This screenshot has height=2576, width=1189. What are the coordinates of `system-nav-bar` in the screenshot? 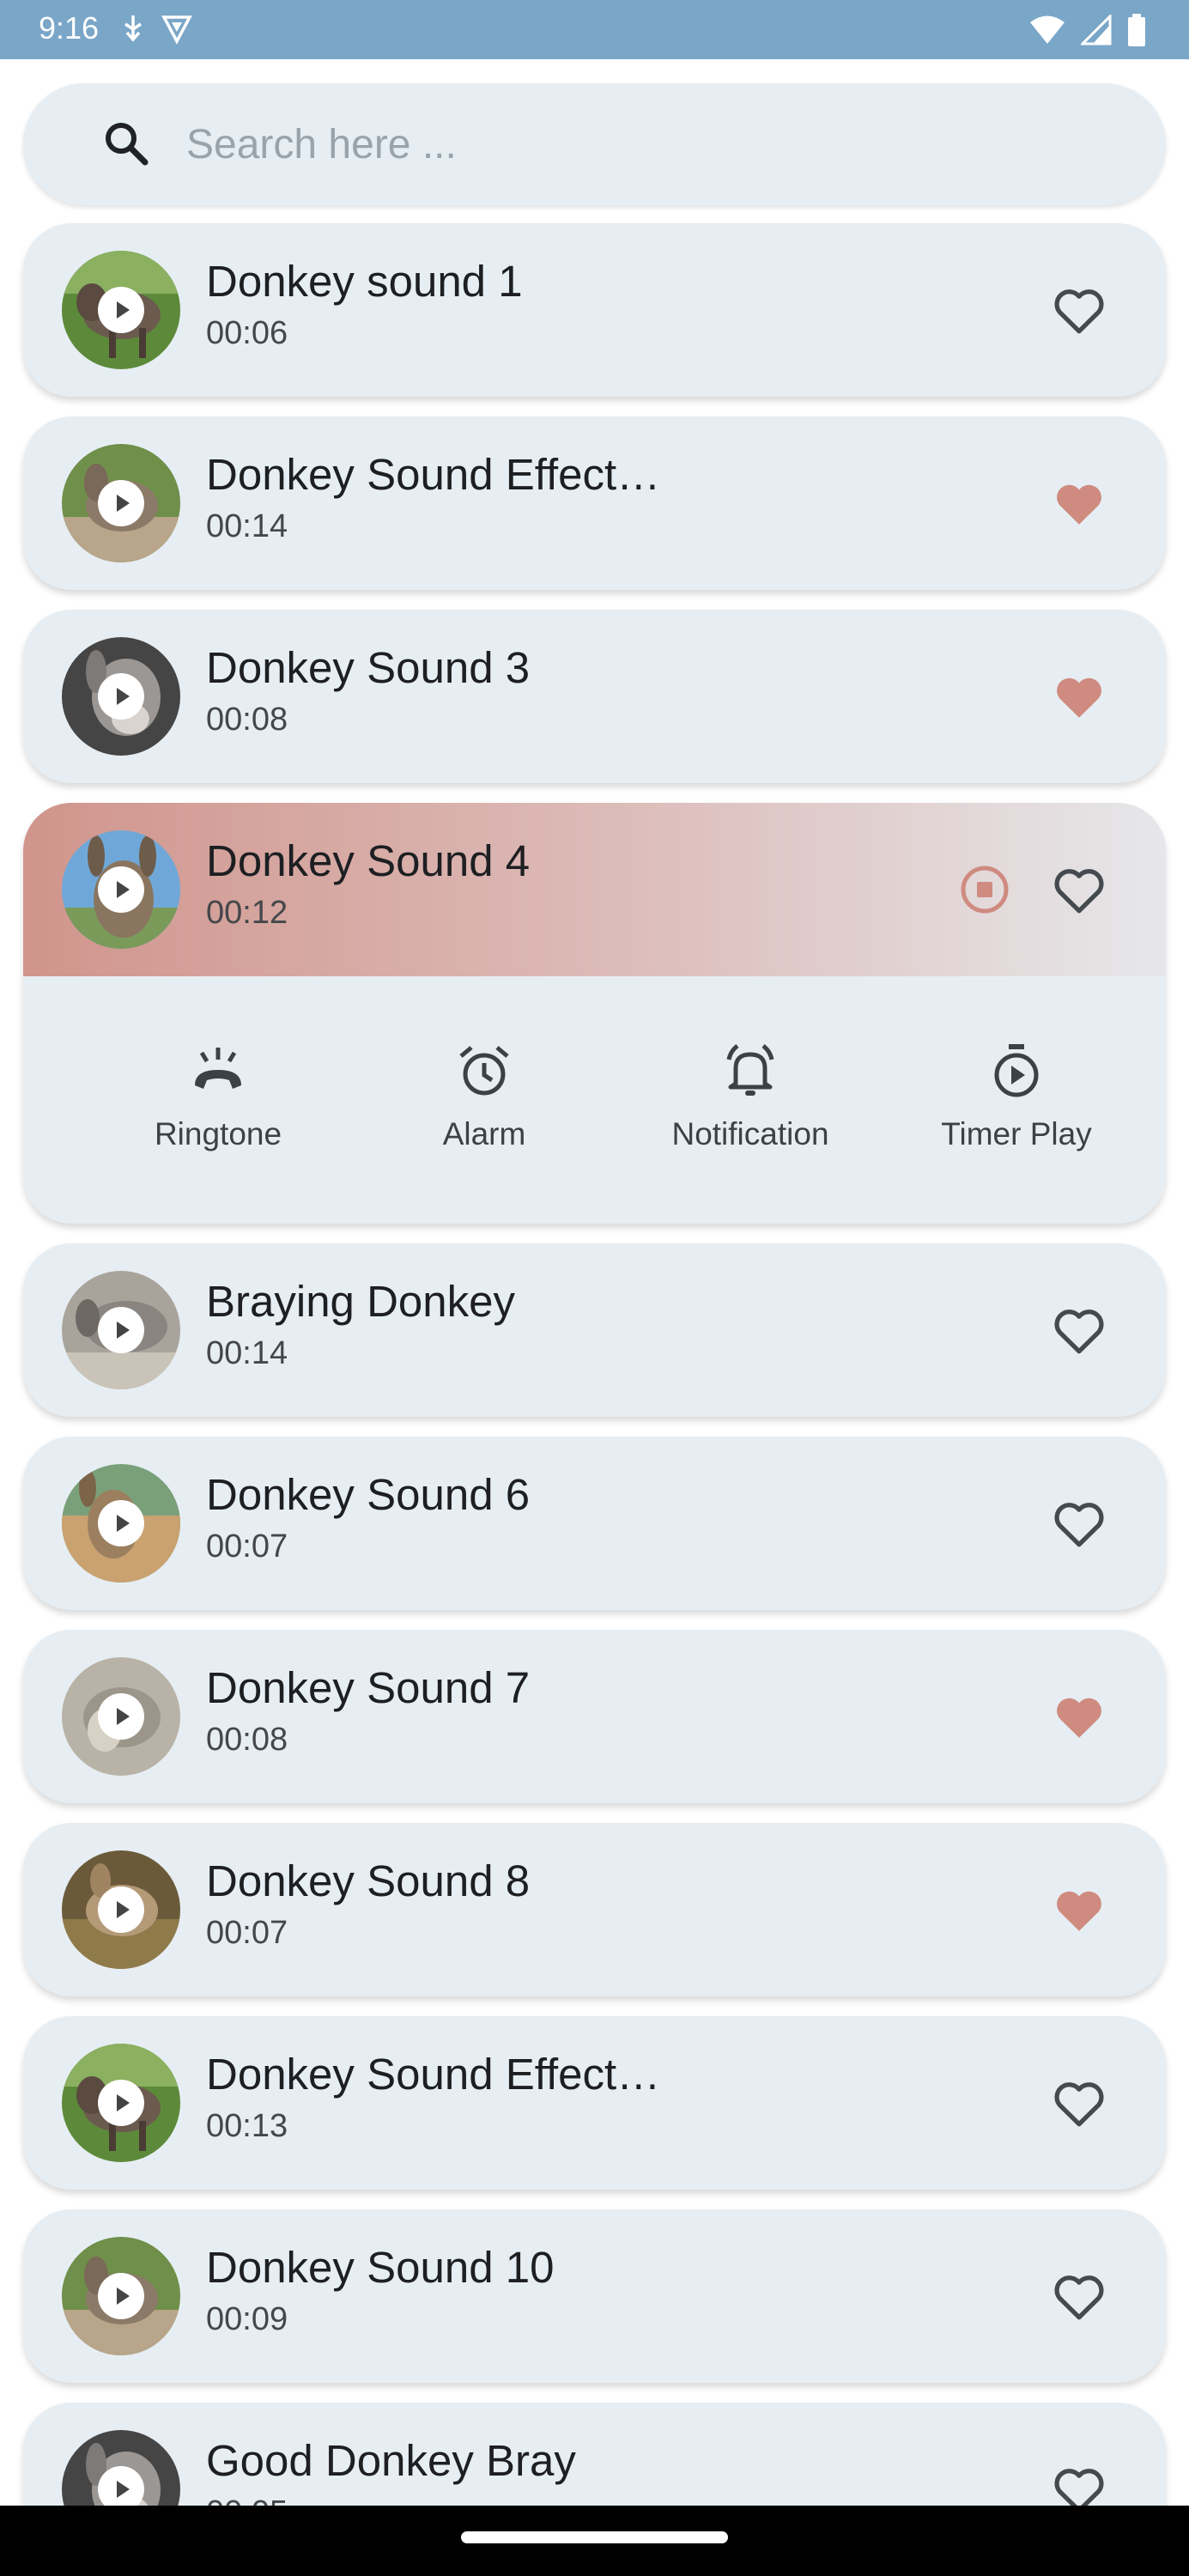 It's located at (594, 2541).